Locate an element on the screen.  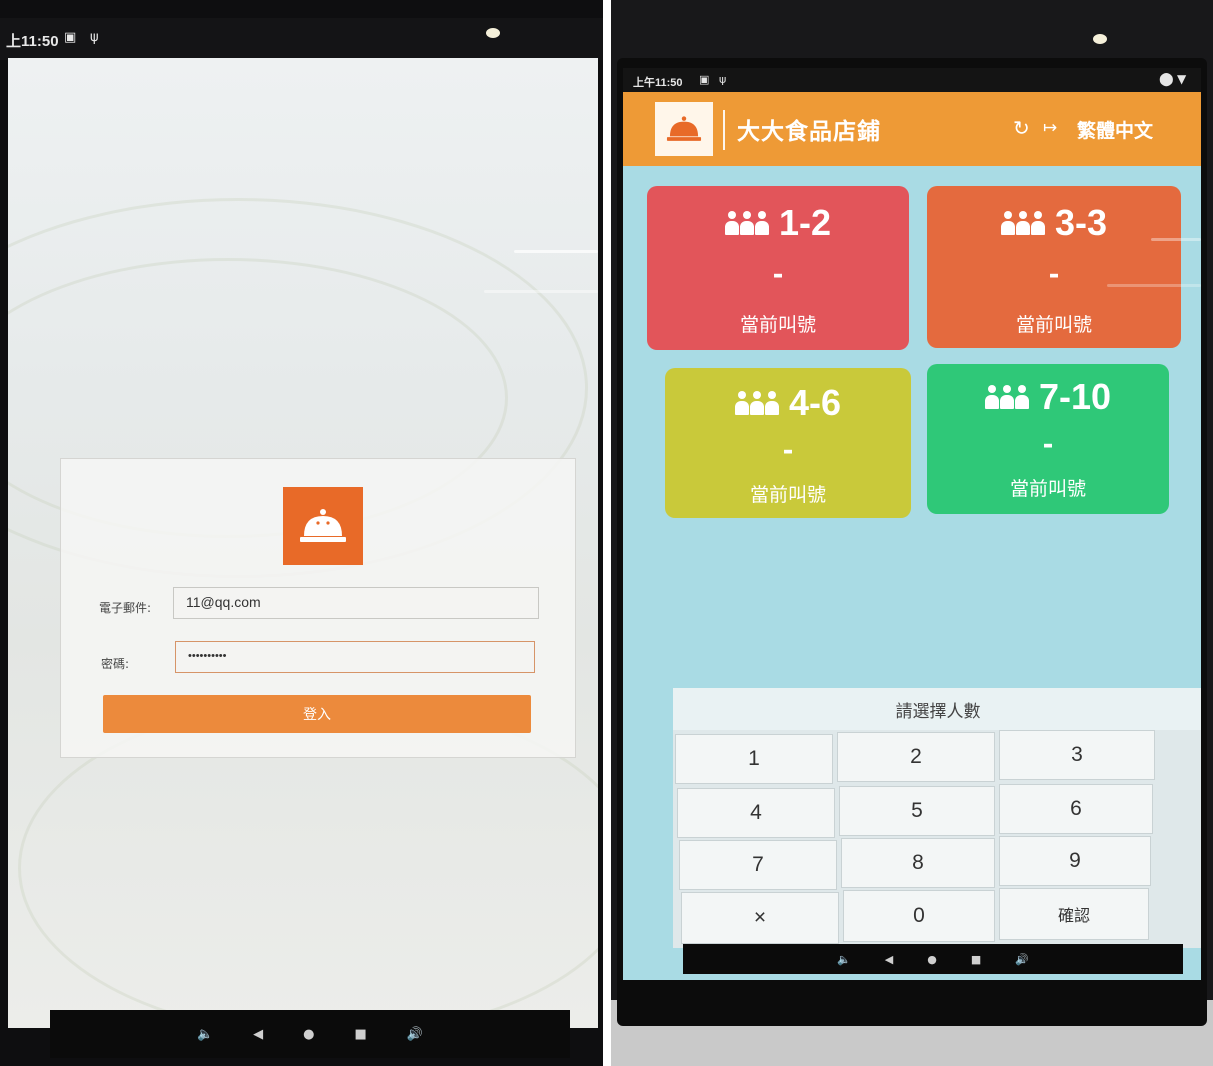
party-size-keypad: 1 2 3 4 5 6 7 8 9 × 0 確認 is located at coordinates (937, 839).